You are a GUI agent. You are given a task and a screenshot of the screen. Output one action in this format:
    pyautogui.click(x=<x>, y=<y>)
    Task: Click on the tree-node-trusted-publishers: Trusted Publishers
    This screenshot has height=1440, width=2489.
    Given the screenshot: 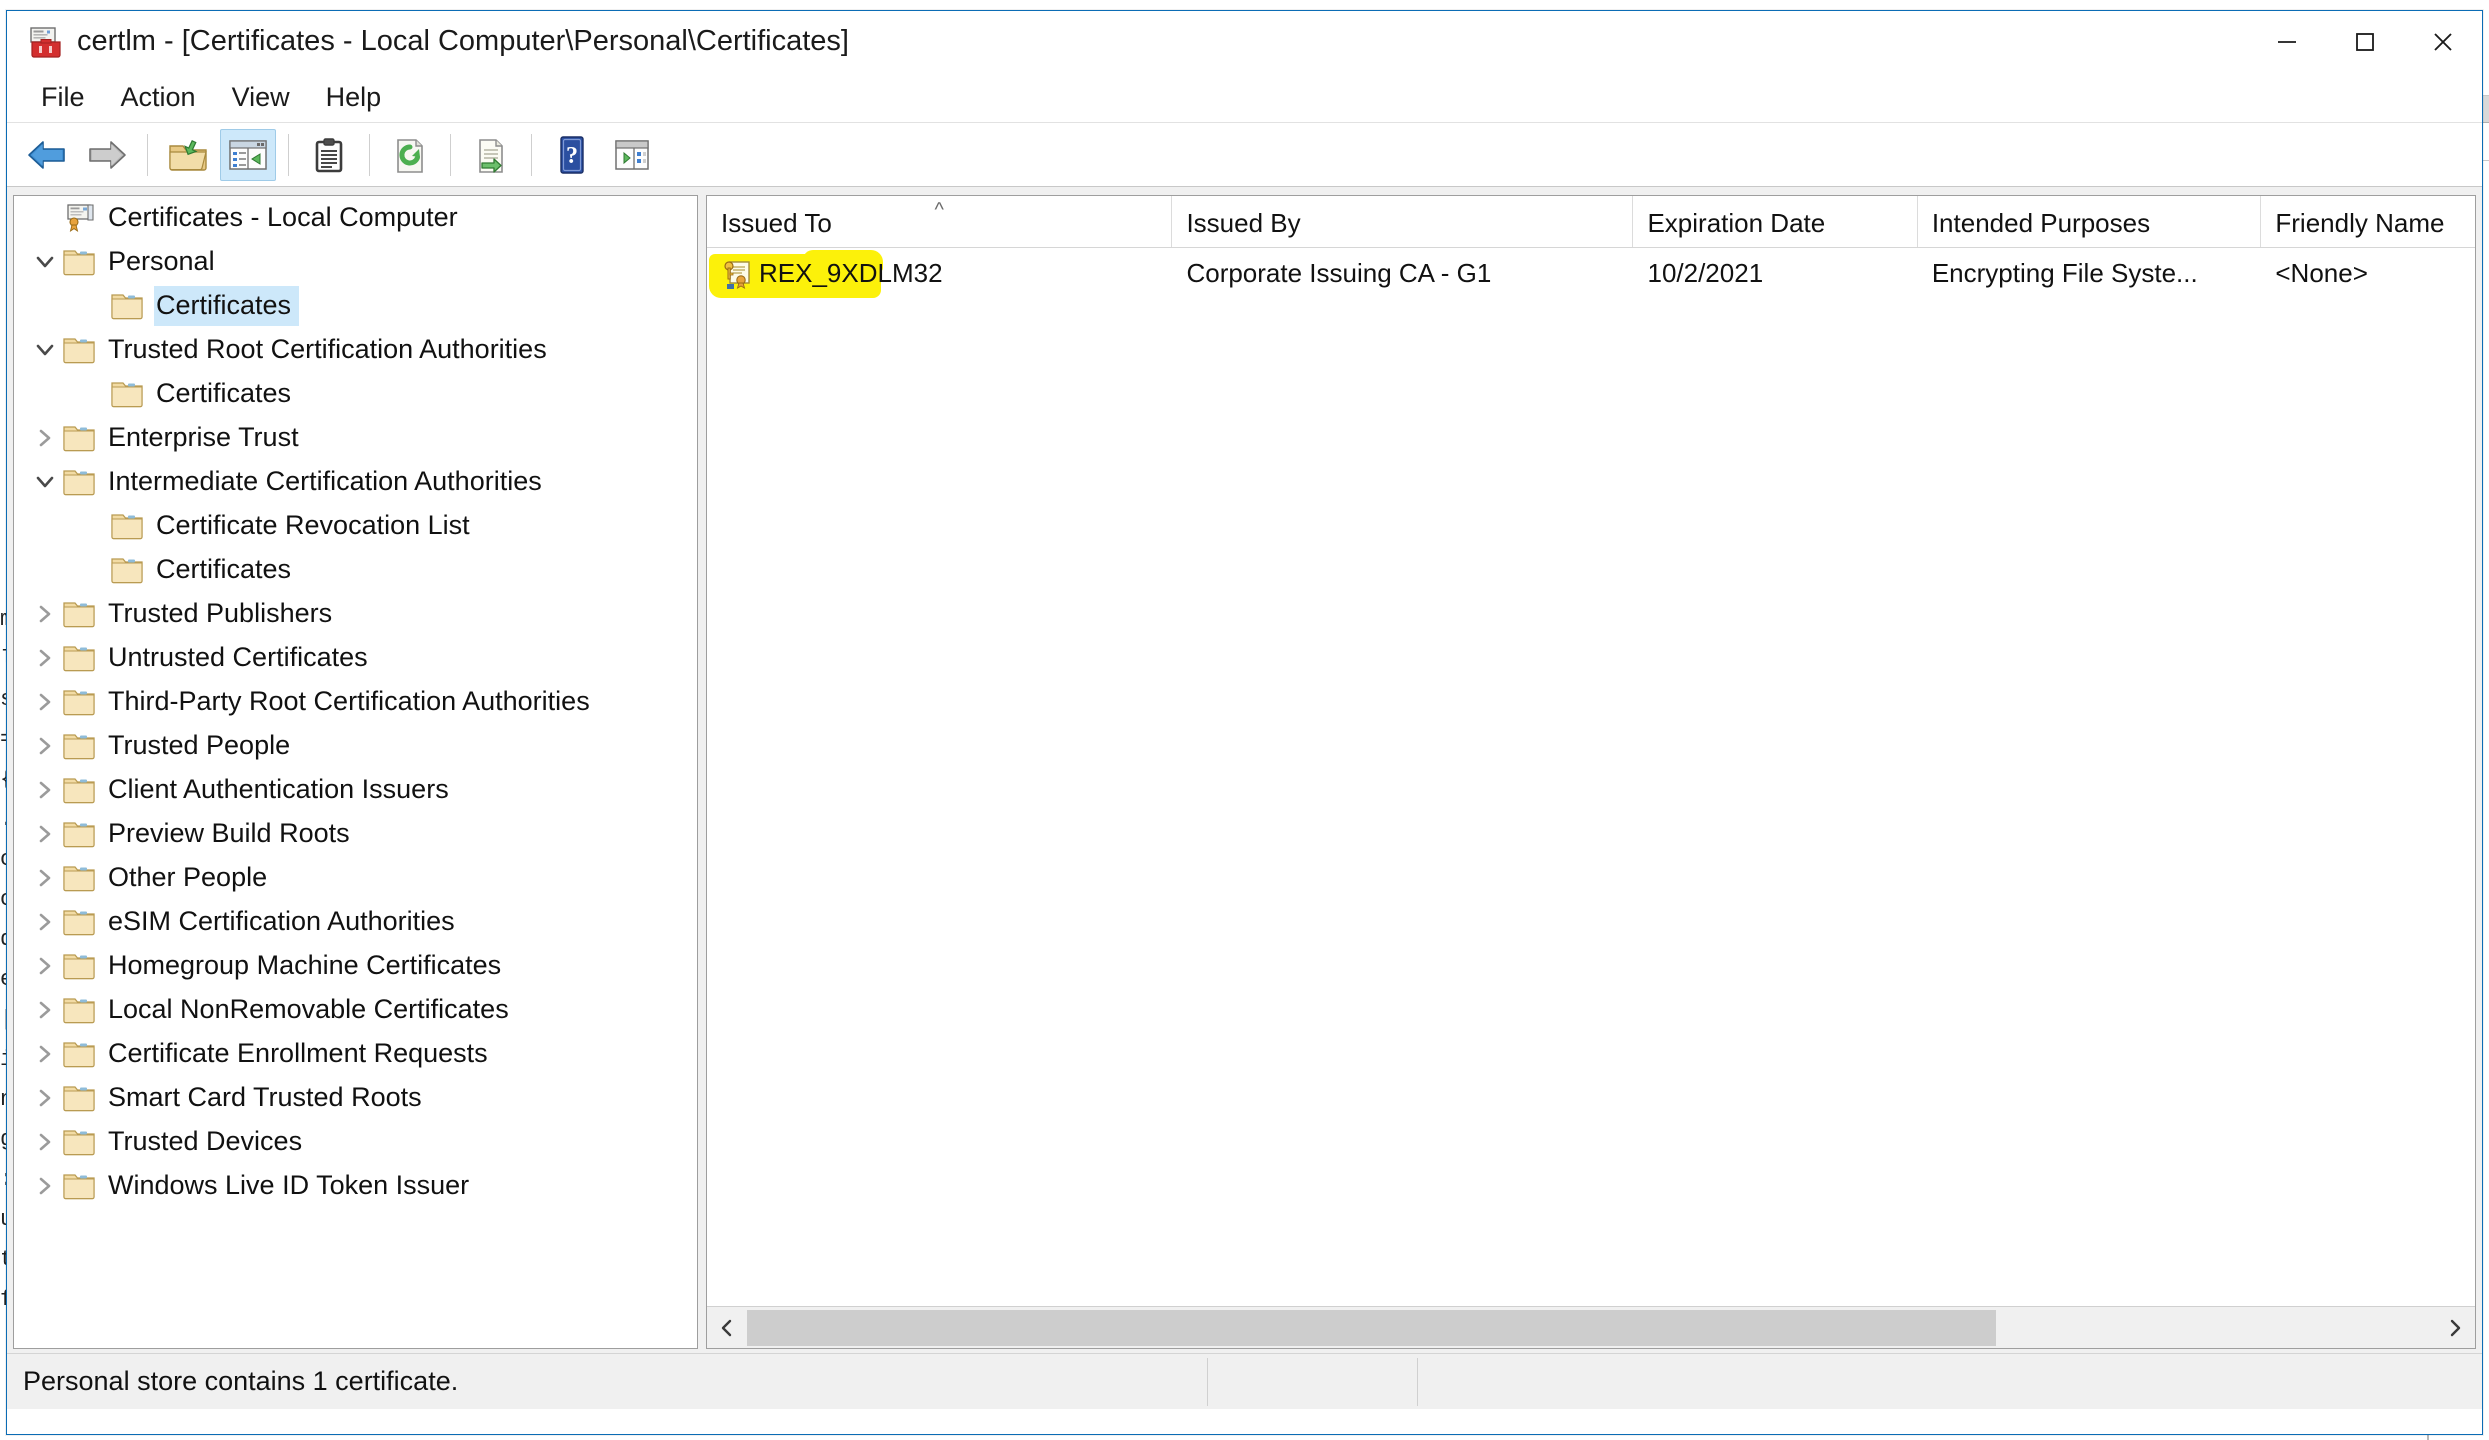 What is the action you would take?
    pyautogui.click(x=355, y=614)
    